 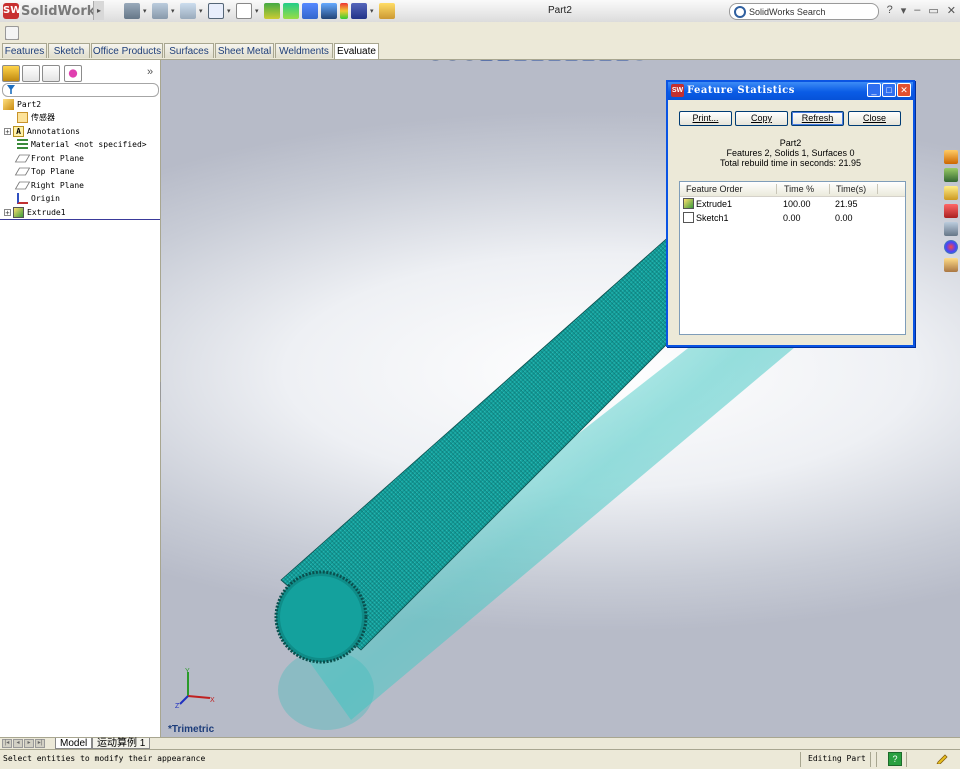 I want to click on refresh-button: Refresh, so click(x=817, y=118).